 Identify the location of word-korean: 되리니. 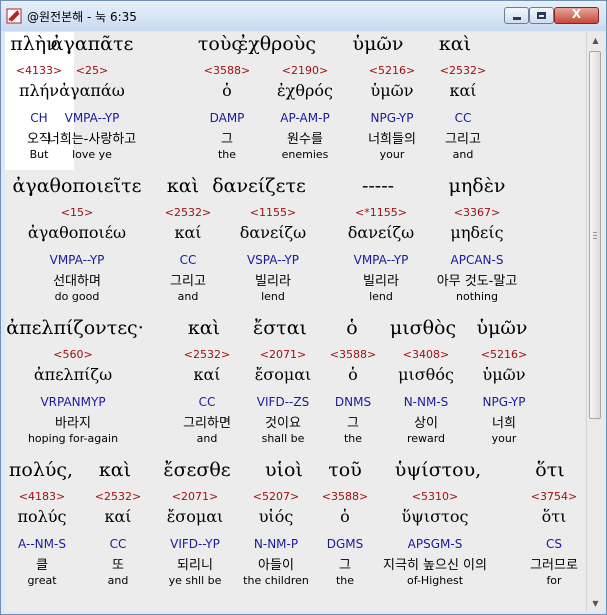
(195, 565).